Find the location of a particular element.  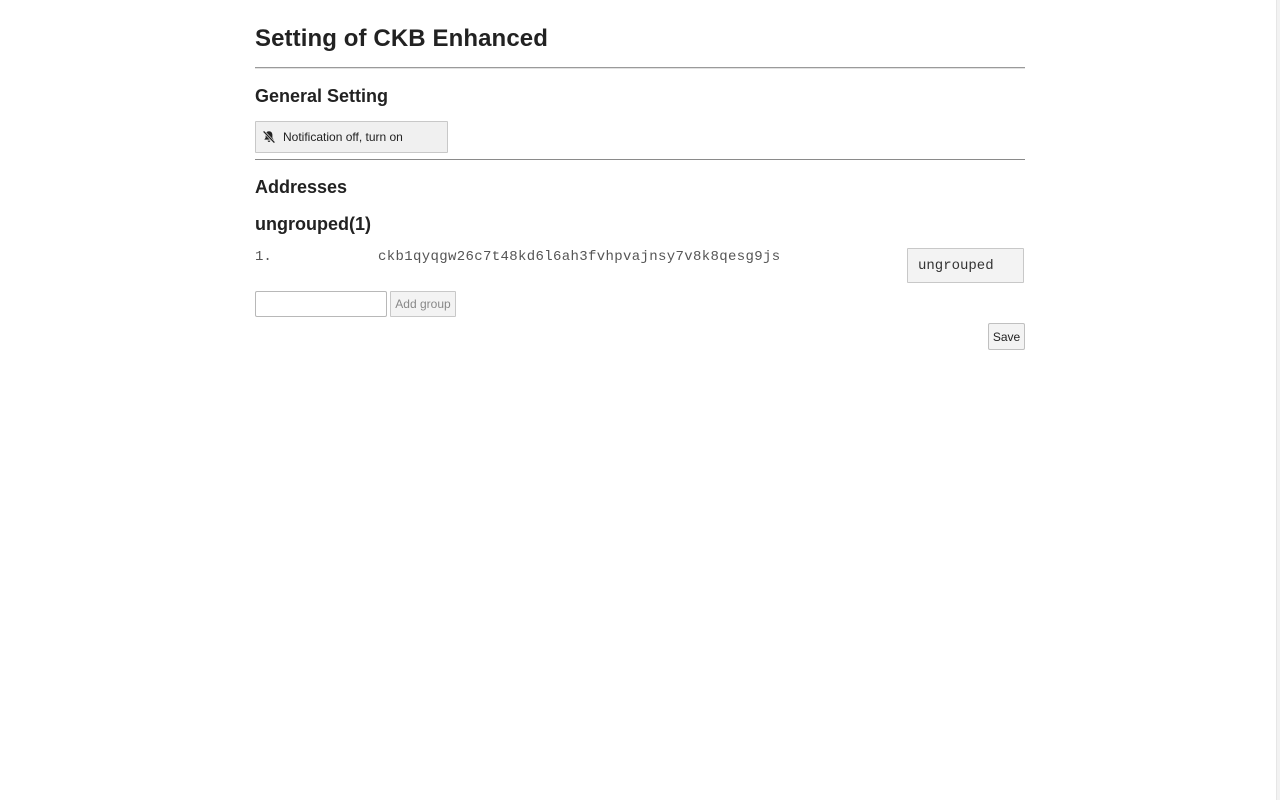

new-group-input is located at coordinates (321, 304).